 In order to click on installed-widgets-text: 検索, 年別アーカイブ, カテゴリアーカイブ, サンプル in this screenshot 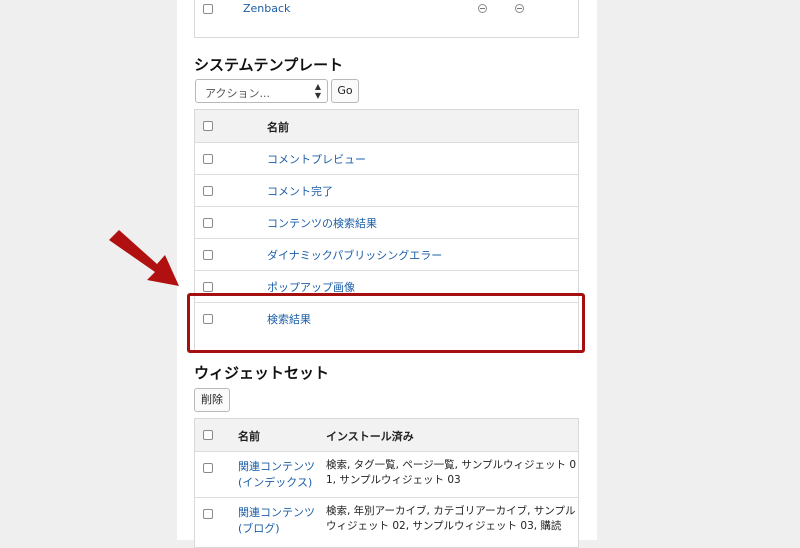, I will do `click(451, 511)`.